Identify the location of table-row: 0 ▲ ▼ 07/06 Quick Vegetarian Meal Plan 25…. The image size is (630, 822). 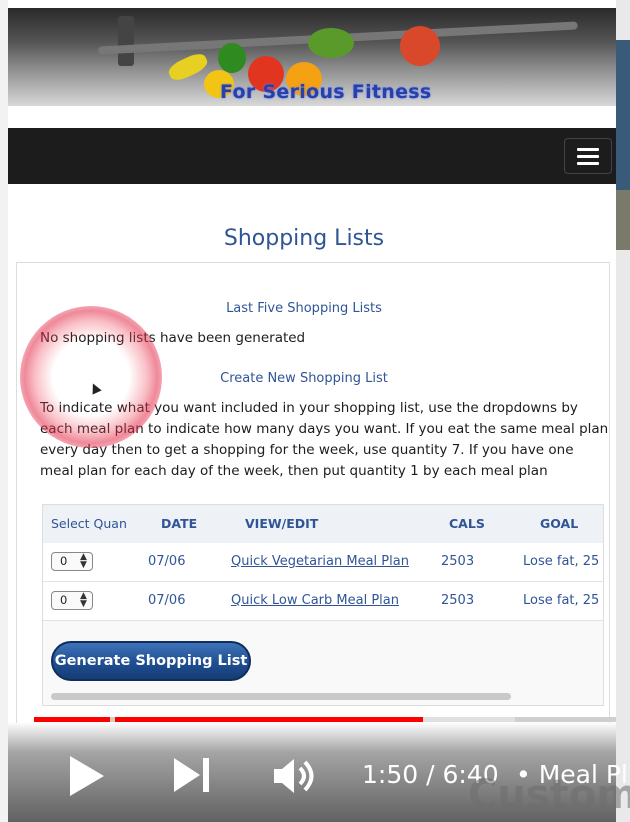
(323, 562).